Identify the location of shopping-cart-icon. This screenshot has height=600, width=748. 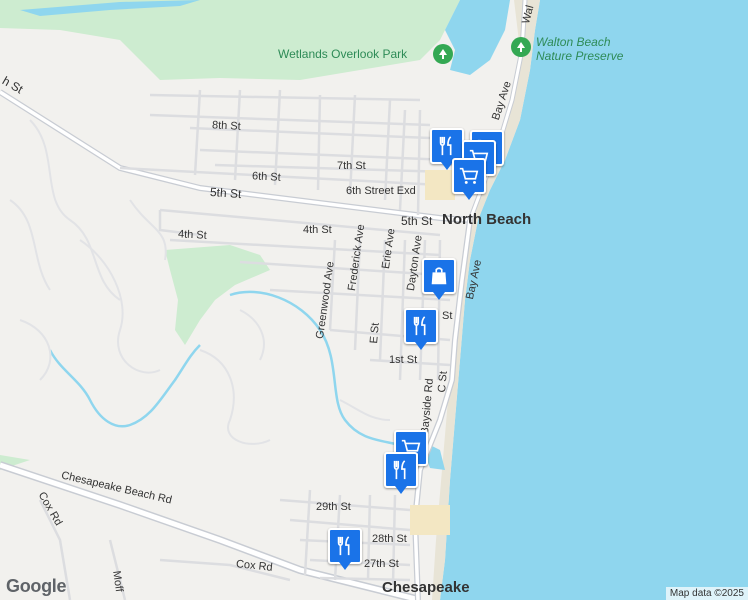
(469, 175).